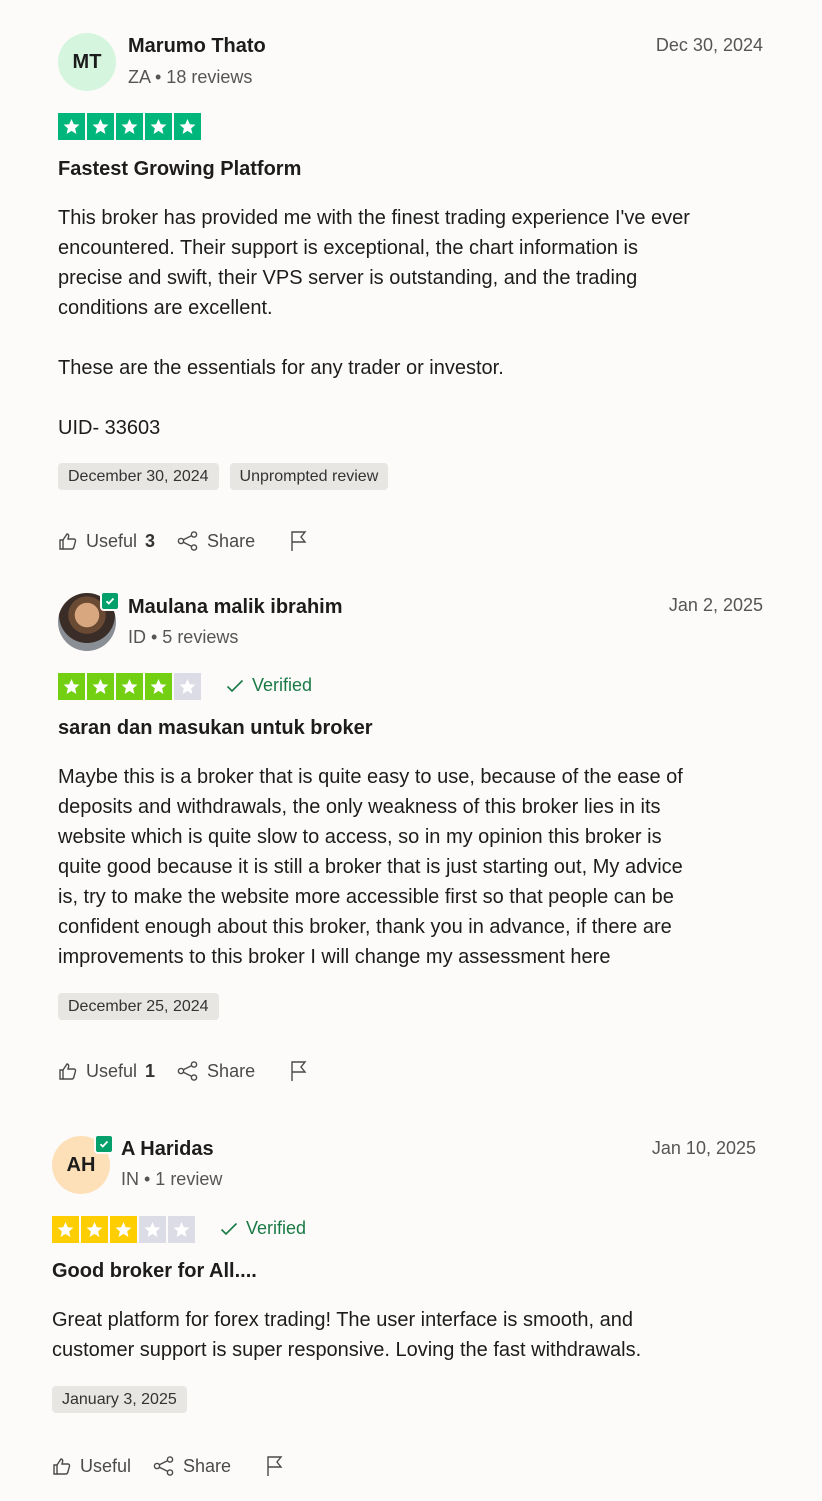 This screenshot has width=822, height=1501. What do you see at coordinates (150, 1070) in the screenshot?
I see `useful-count: 1` at bounding box center [150, 1070].